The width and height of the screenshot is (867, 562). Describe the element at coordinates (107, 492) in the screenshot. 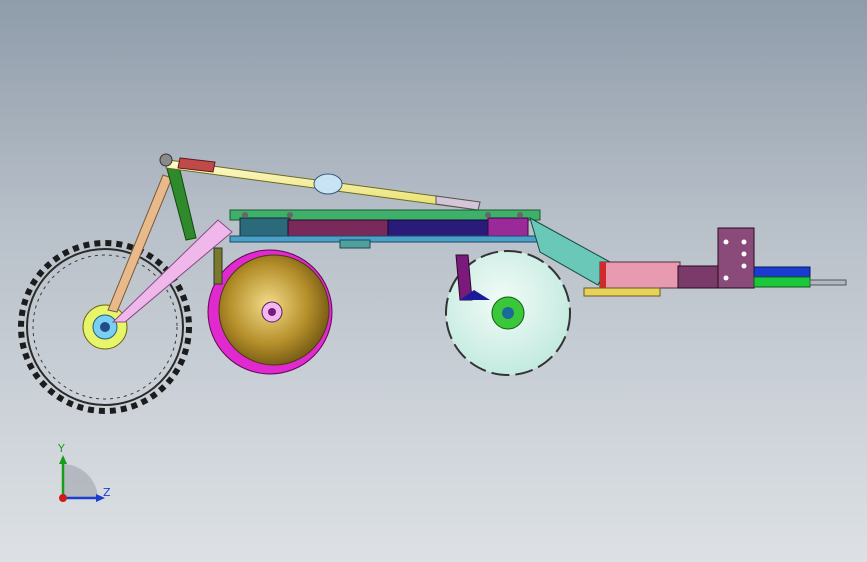

I see `z-axis-label: Z` at that location.